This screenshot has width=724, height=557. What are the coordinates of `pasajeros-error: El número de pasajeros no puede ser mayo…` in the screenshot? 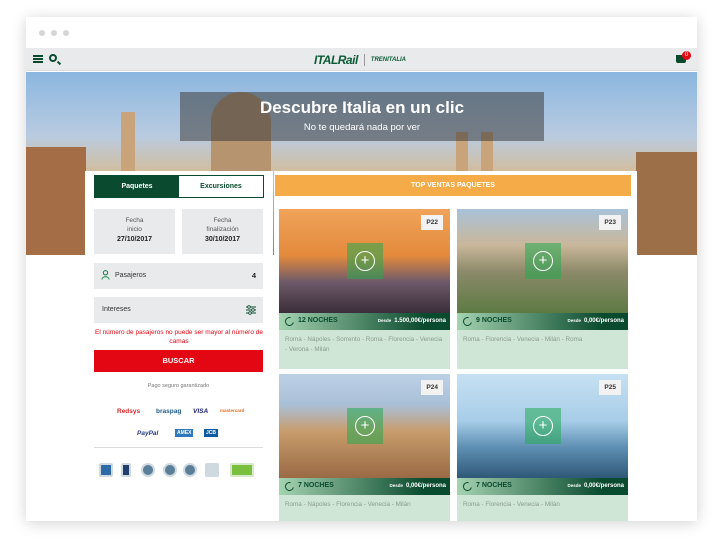 It's located at (178, 337).